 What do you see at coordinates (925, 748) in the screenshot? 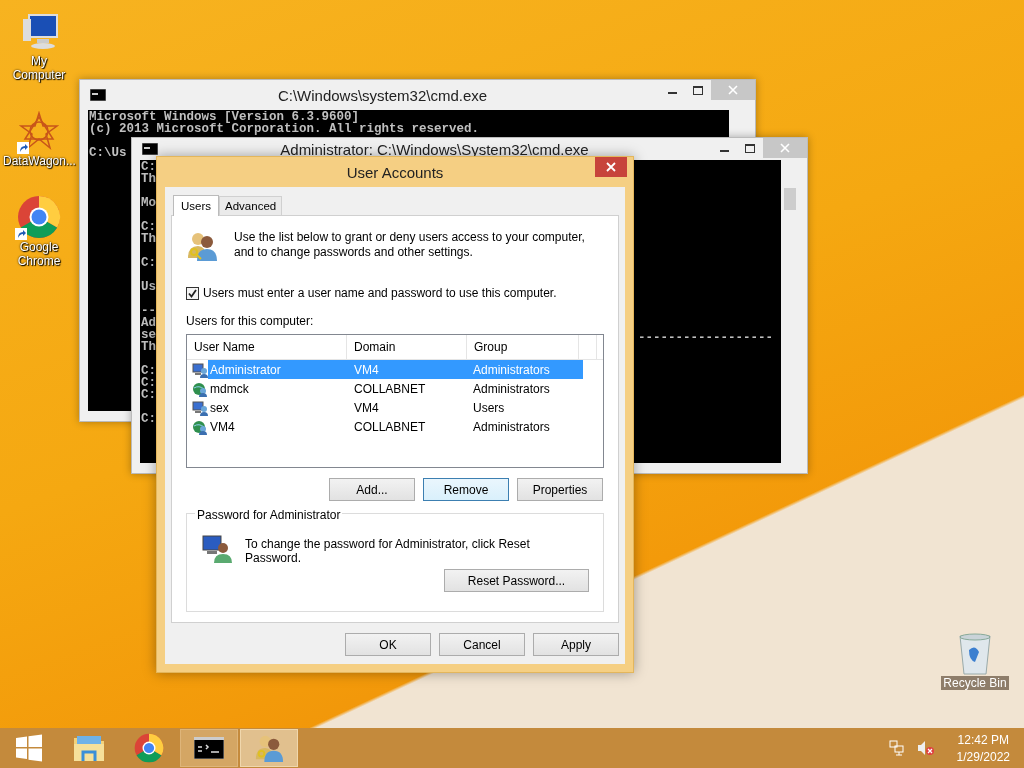
I see `muted-speaker-icon` at bounding box center [925, 748].